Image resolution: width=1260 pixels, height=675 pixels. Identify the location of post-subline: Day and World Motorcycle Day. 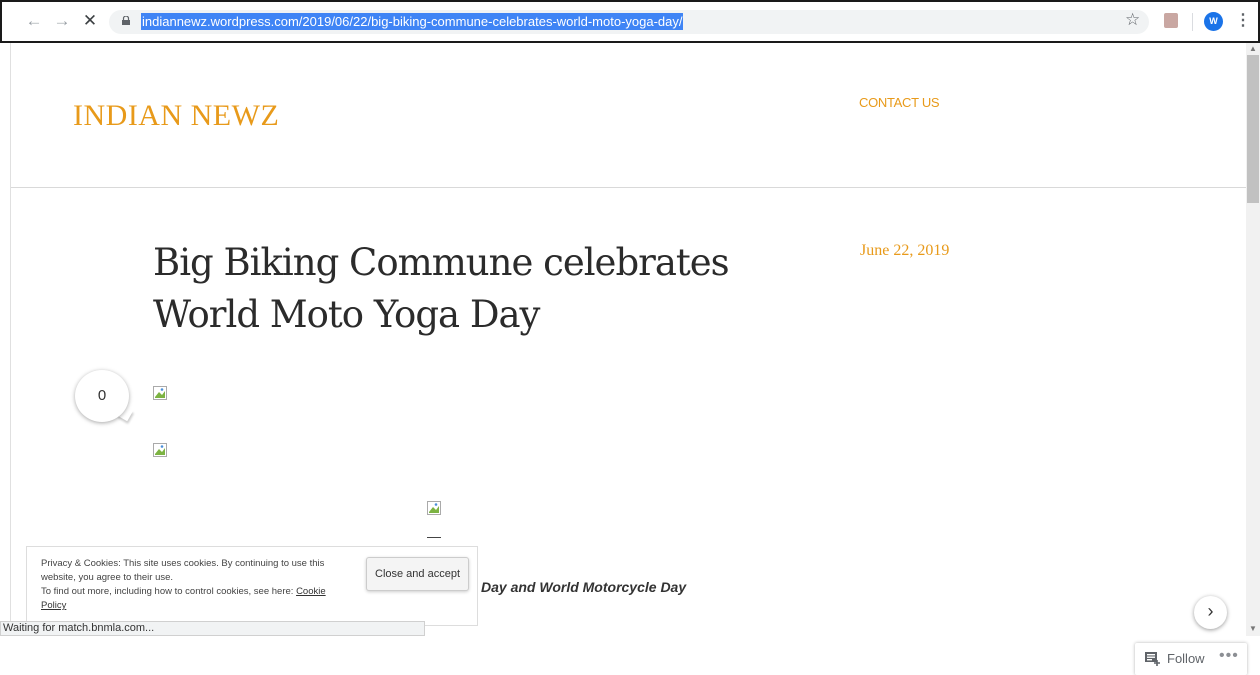
(584, 587).